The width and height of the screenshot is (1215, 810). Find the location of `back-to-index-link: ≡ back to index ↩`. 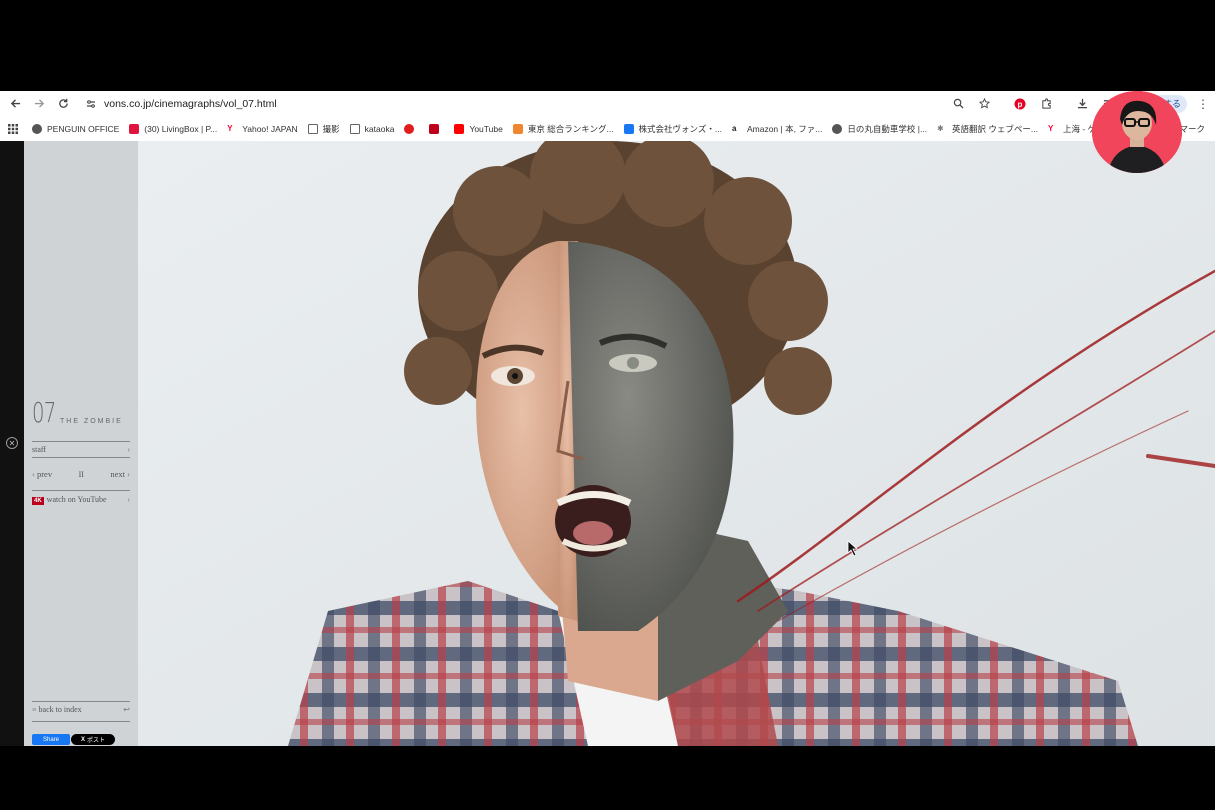

back-to-index-link: ≡ back to index ↩ is located at coordinates (81, 709).